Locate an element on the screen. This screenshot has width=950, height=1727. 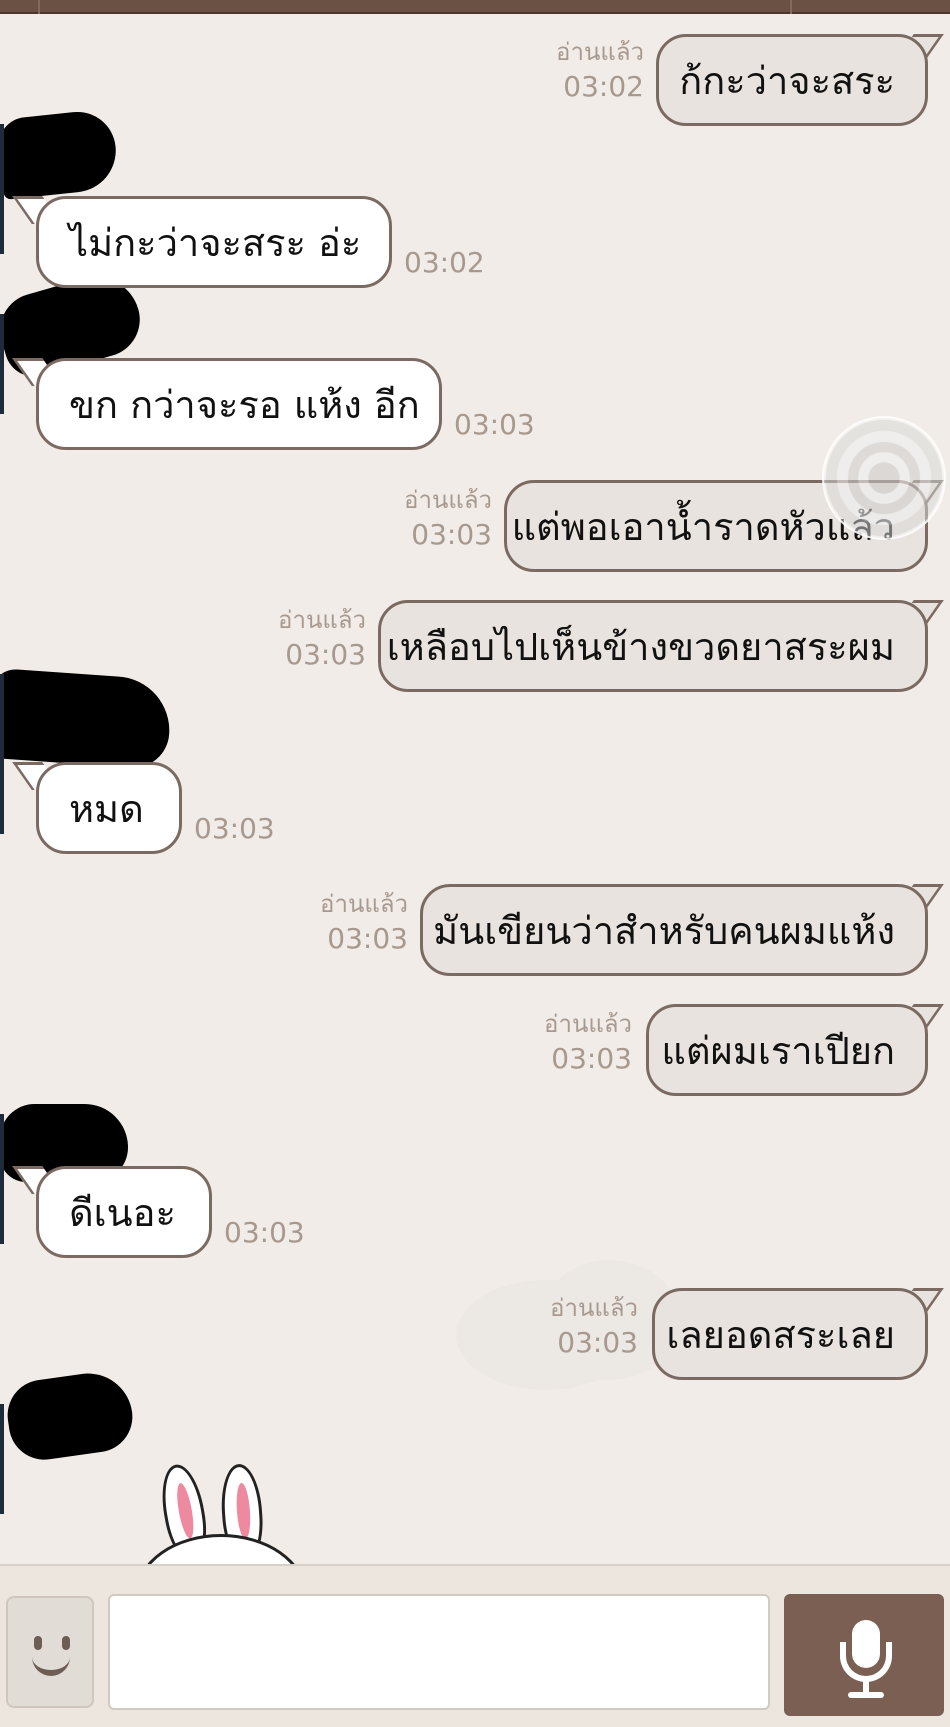
outgoing-message-bubble: แต่ผมเราเปียก is located at coordinates (787, 1050).